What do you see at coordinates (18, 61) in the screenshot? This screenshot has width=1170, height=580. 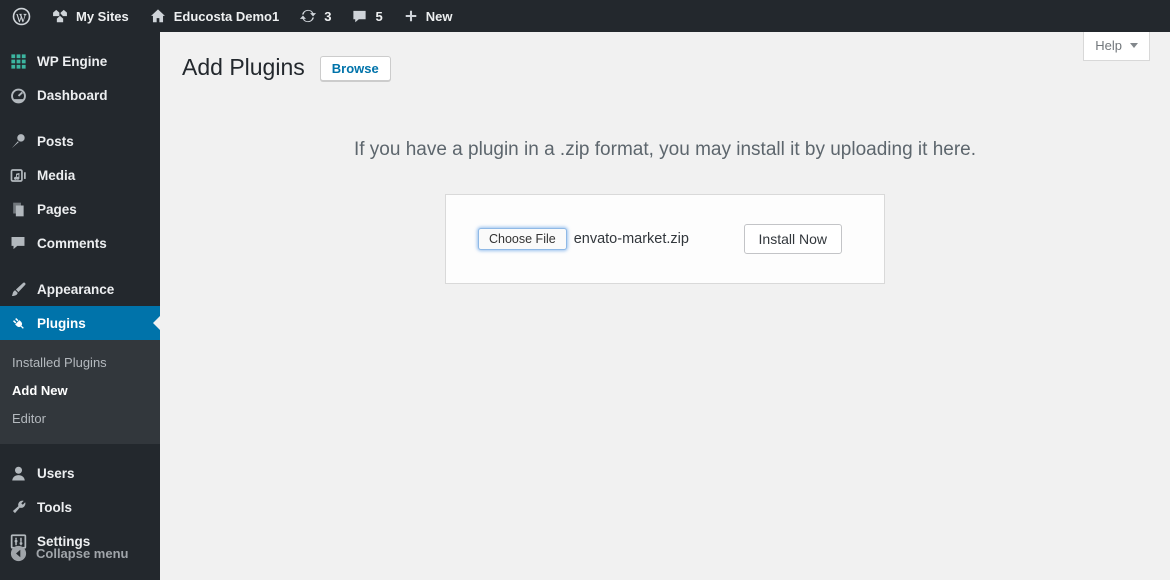 I see `wpengine-grid-icon` at bounding box center [18, 61].